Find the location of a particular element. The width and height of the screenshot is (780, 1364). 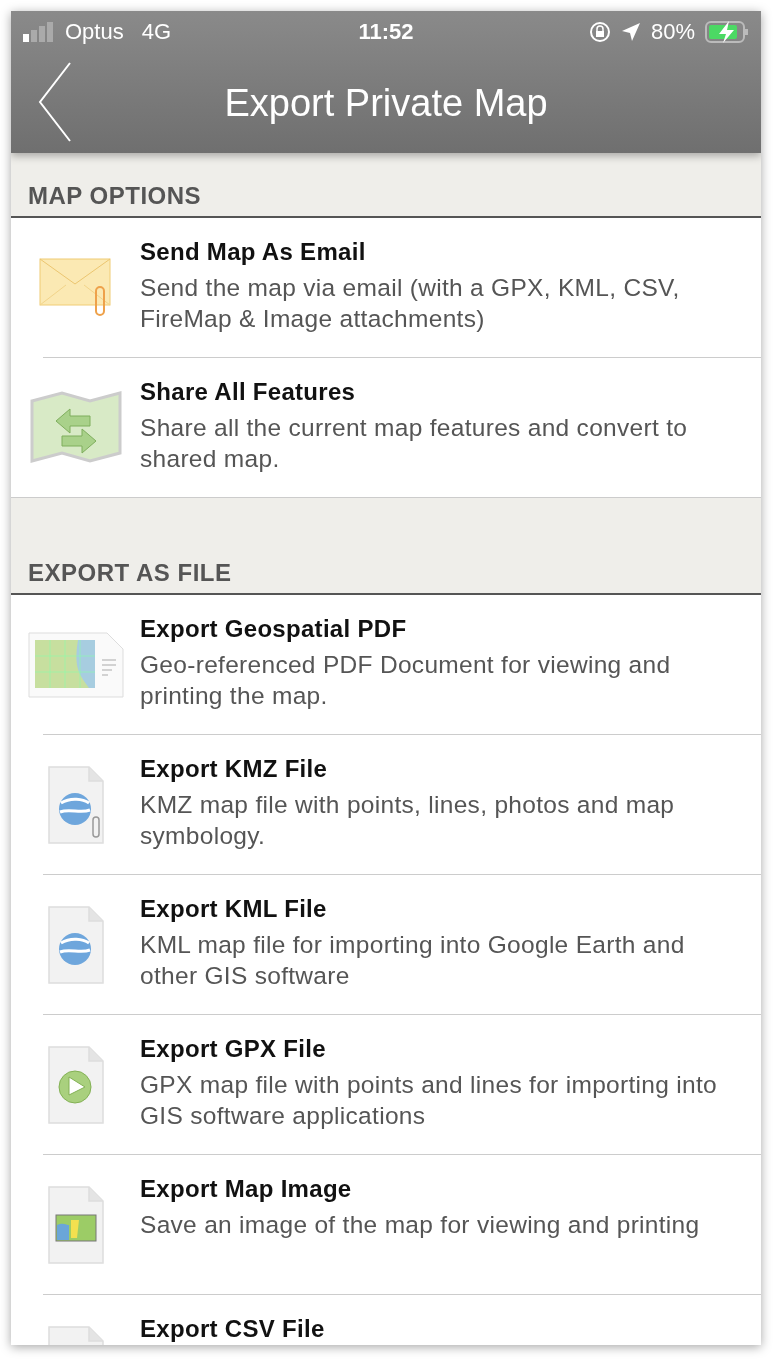

battery-charging-icon is located at coordinates (727, 32).